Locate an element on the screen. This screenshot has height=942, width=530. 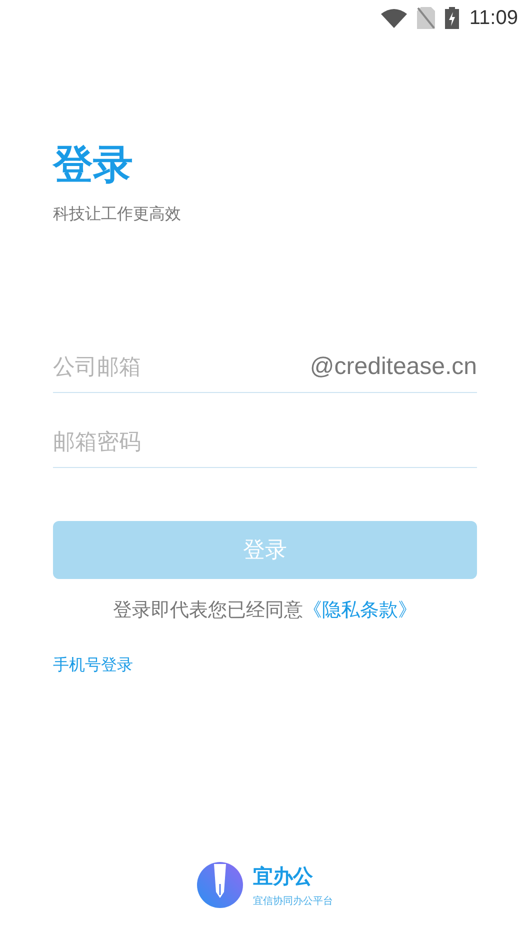
no-sim-icon is located at coordinates (426, 18).